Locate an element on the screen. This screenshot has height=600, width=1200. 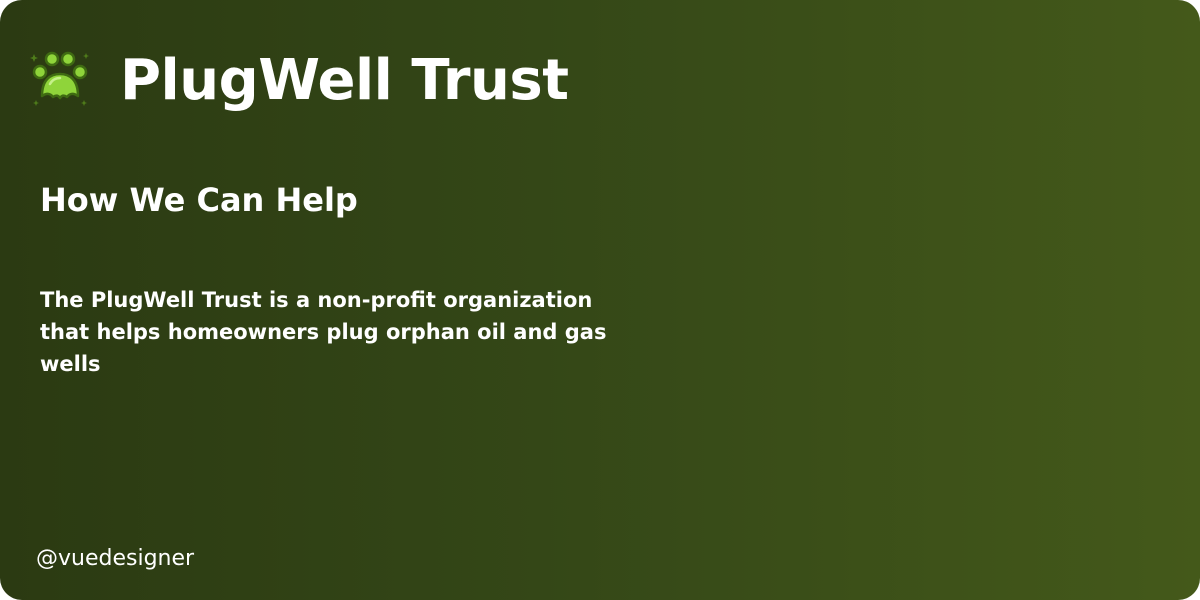
section-heading: How We Can Help is located at coordinates (199, 200).